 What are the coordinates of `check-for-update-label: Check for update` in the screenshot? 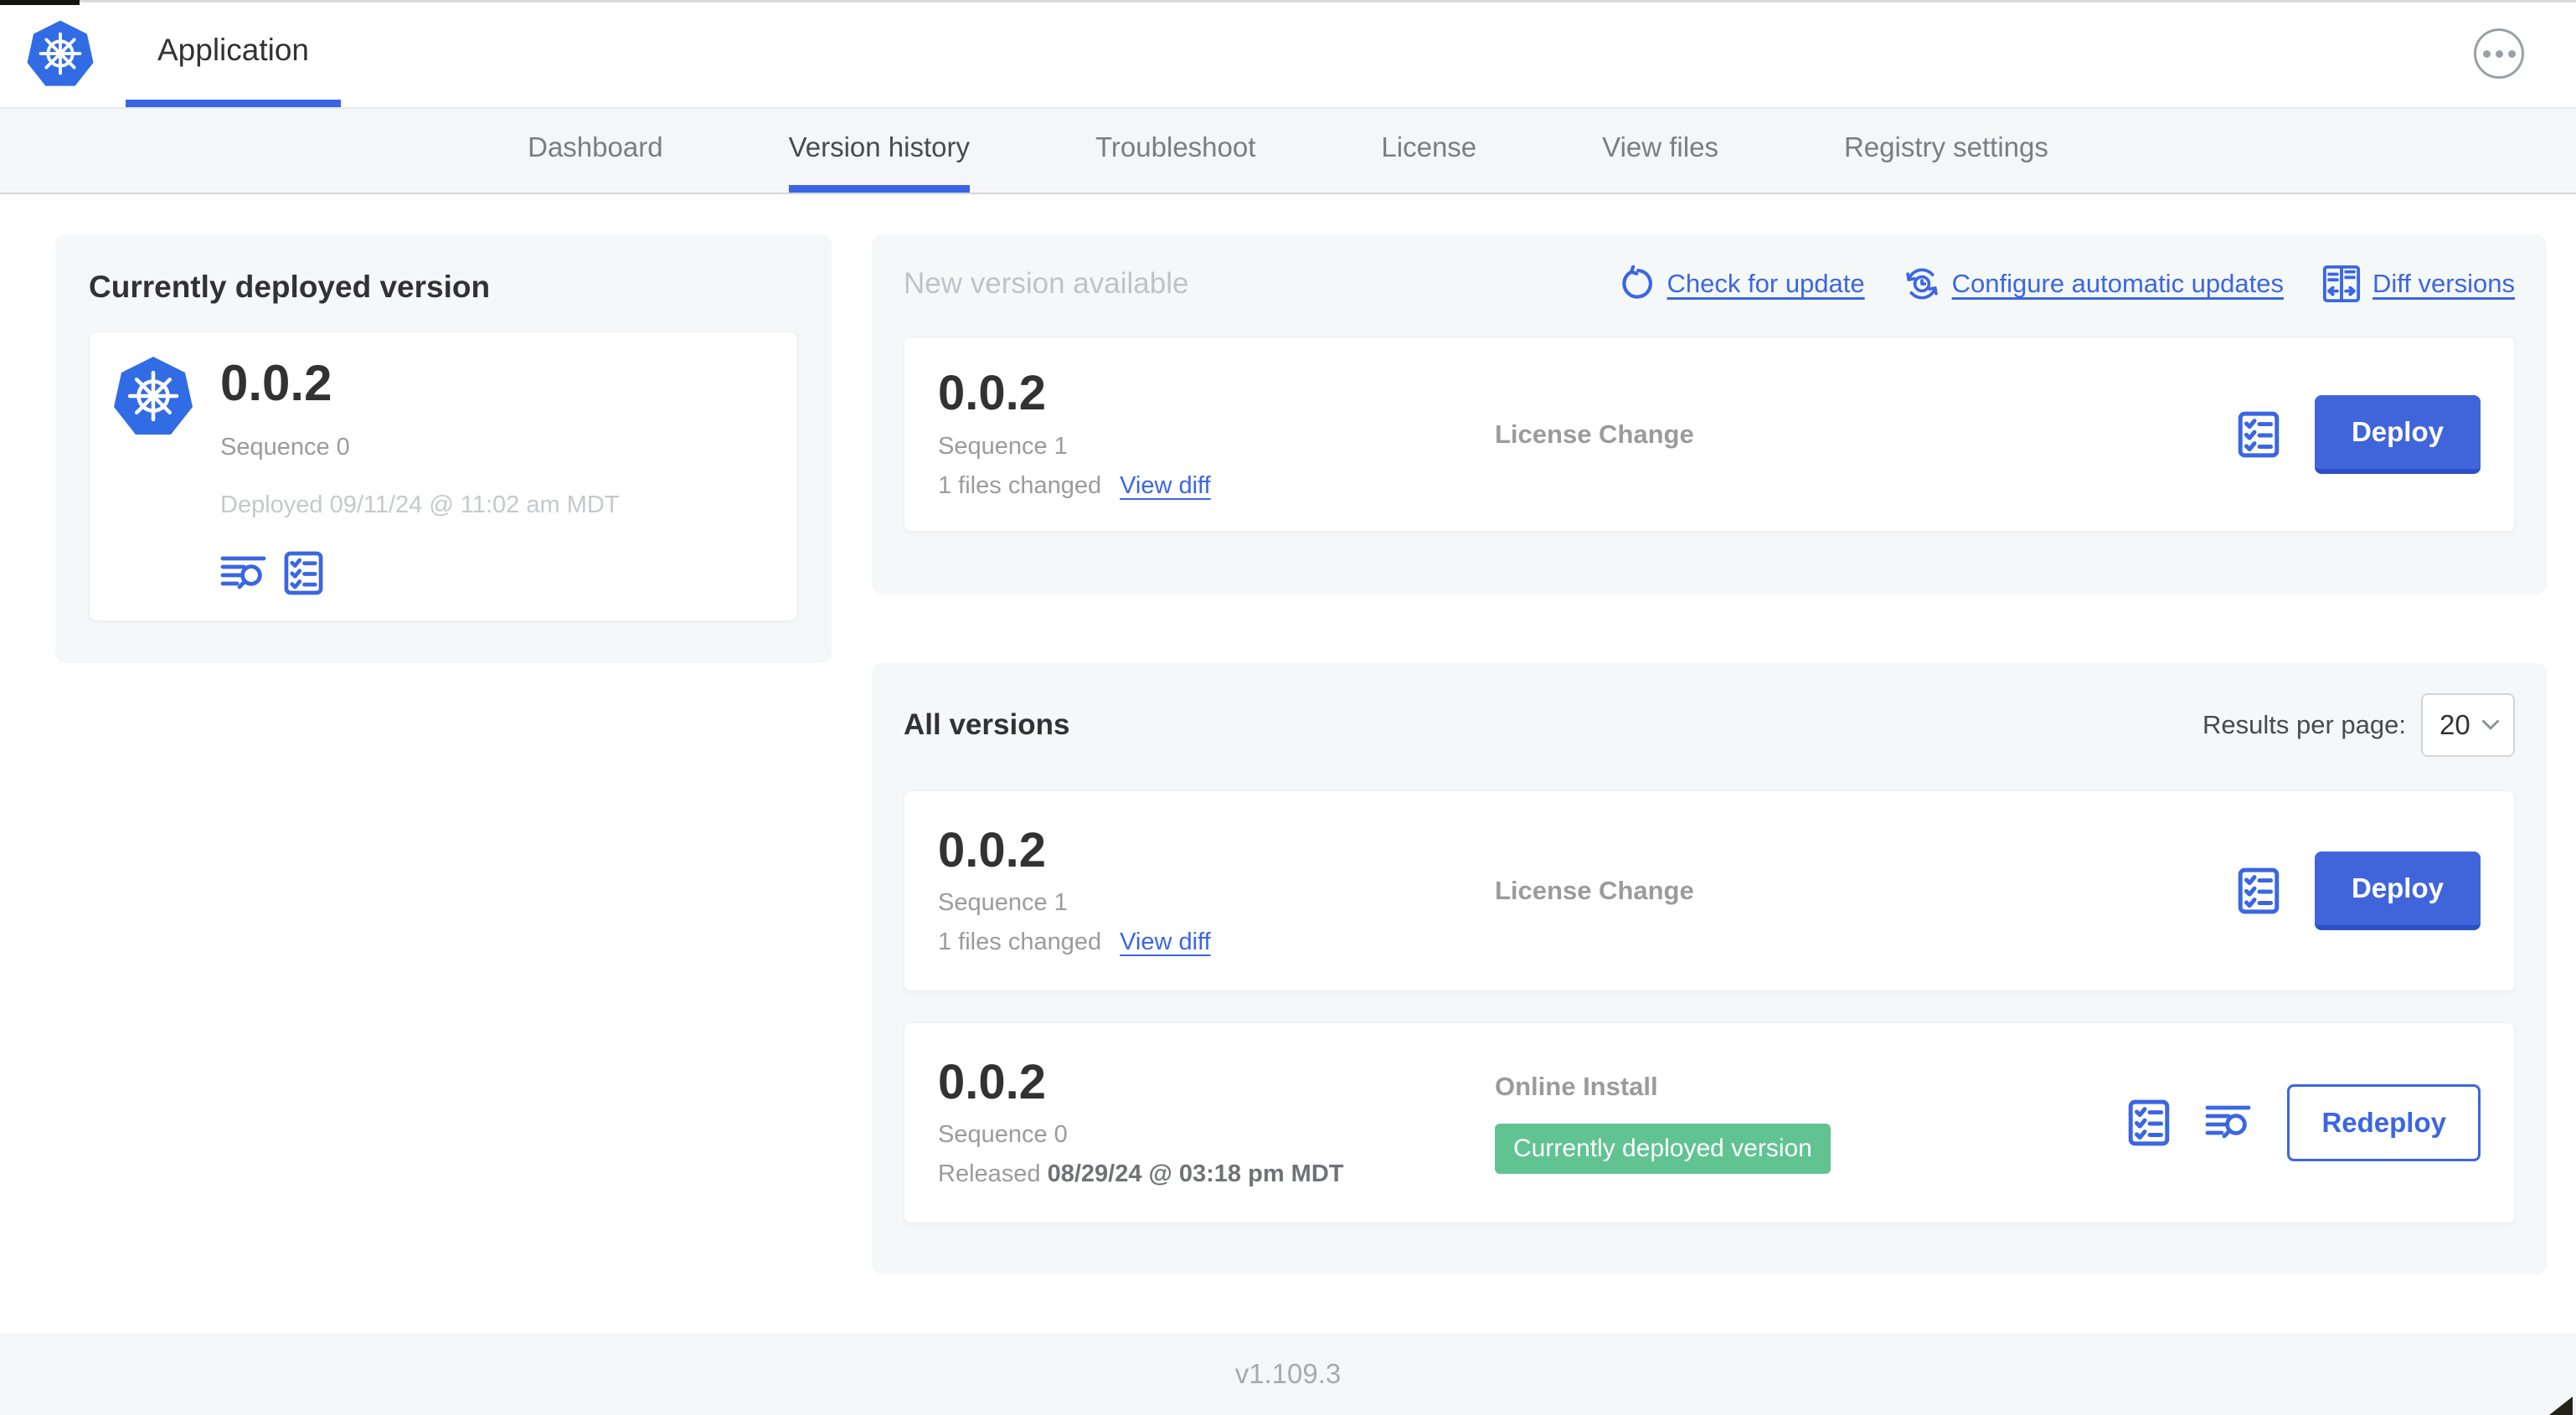 It's located at (1766, 283).